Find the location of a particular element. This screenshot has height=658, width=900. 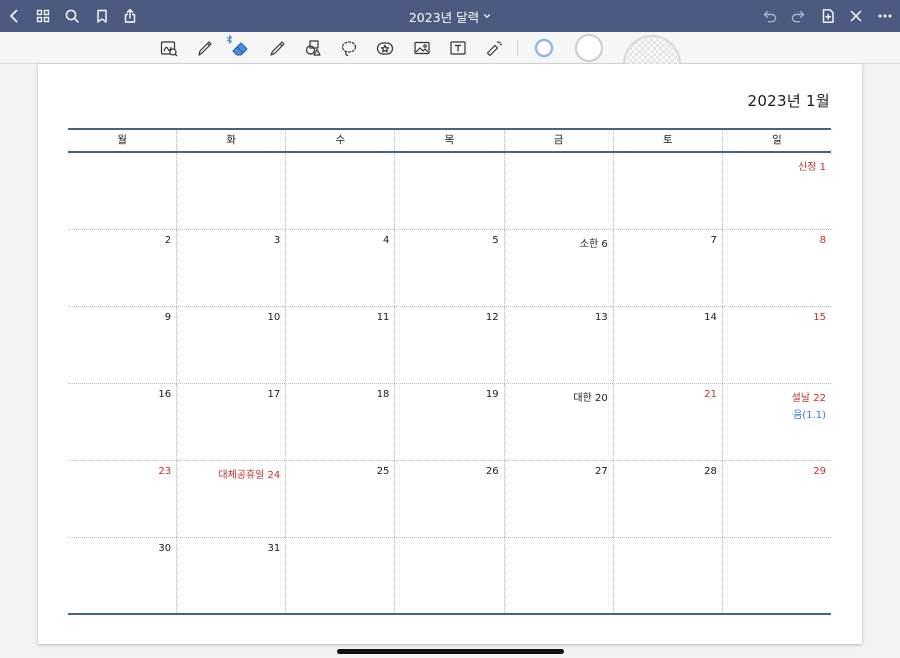

document-title-button: 2023년 달력 is located at coordinates (450, 16).